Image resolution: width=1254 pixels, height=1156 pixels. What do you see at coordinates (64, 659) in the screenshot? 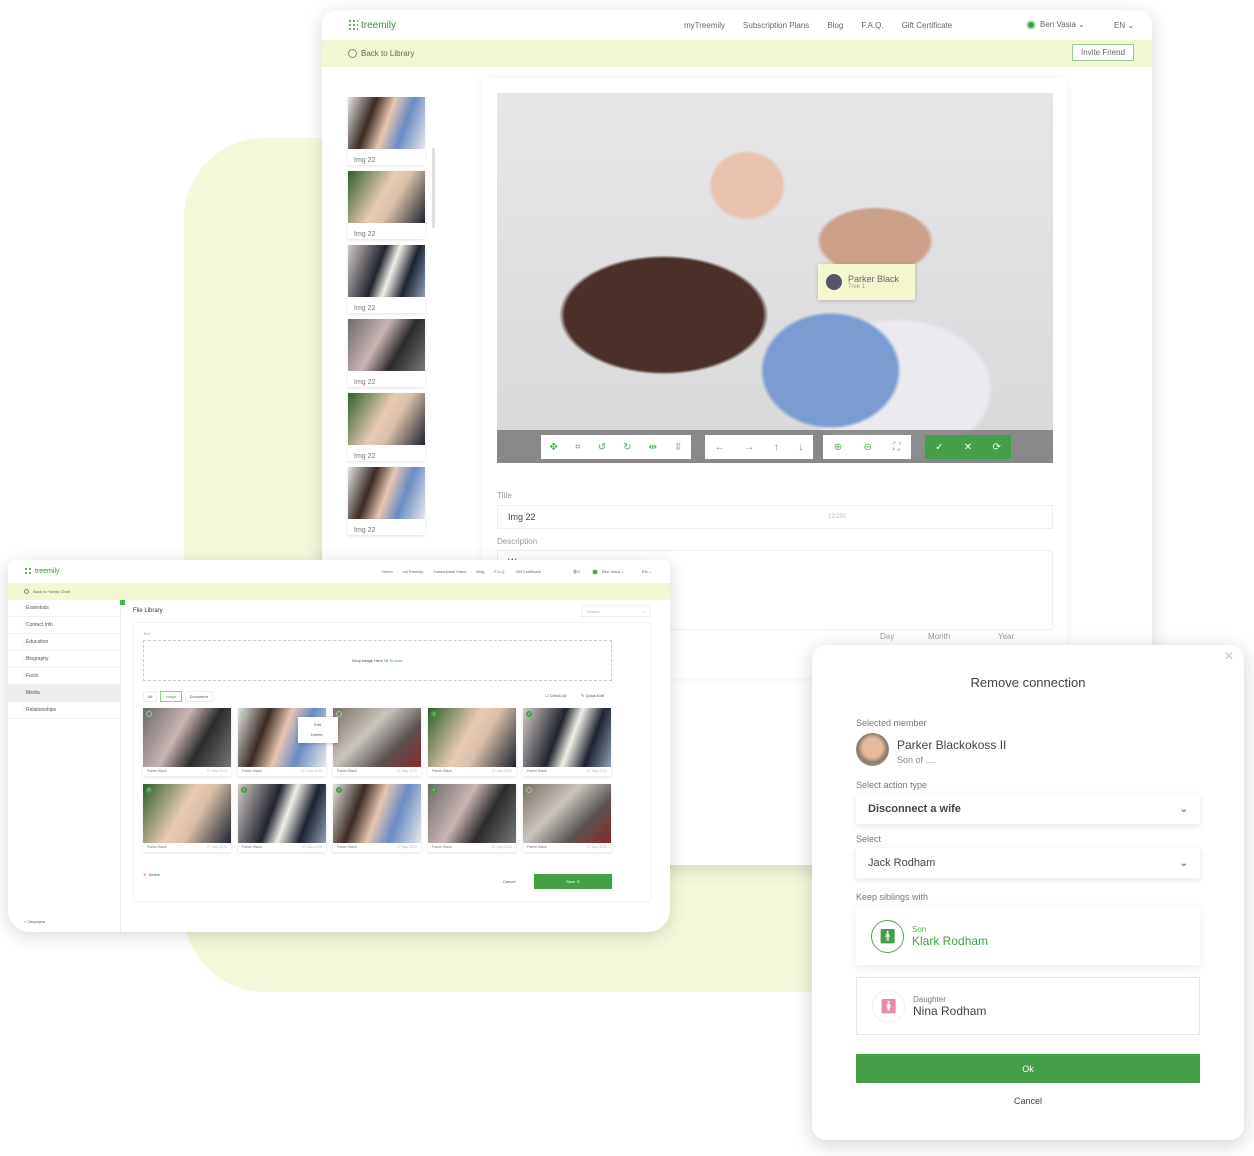
I see `sidebar-item-biography: ◌ Biography` at bounding box center [64, 659].